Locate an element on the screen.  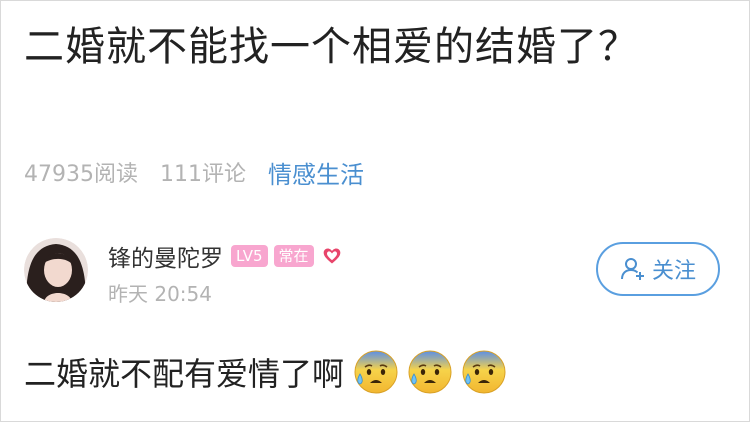
avatar is located at coordinates (56, 270).